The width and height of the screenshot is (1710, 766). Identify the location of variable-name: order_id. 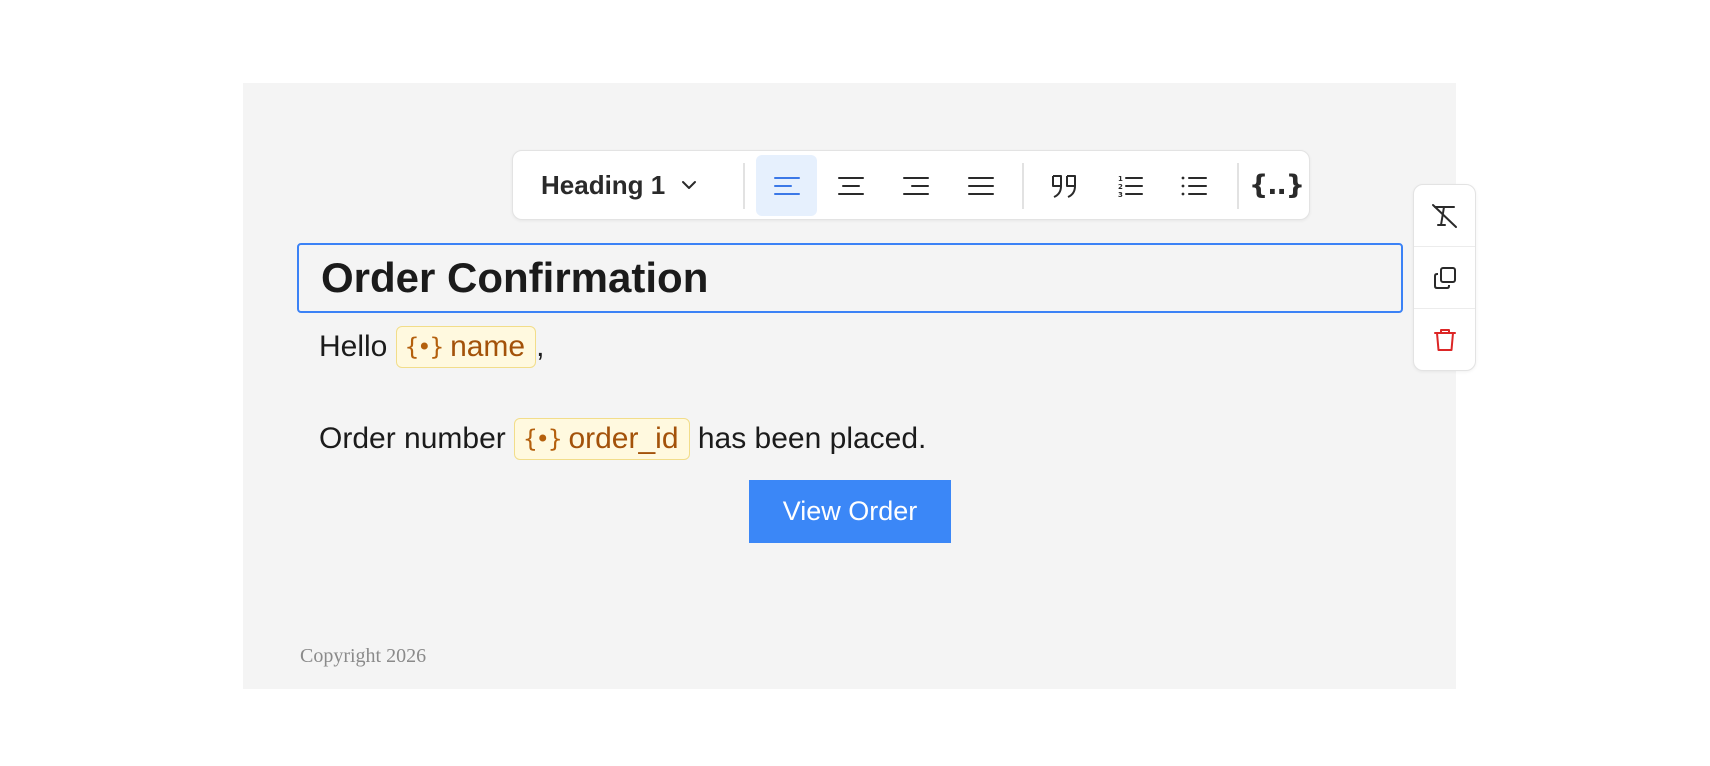
(623, 438).